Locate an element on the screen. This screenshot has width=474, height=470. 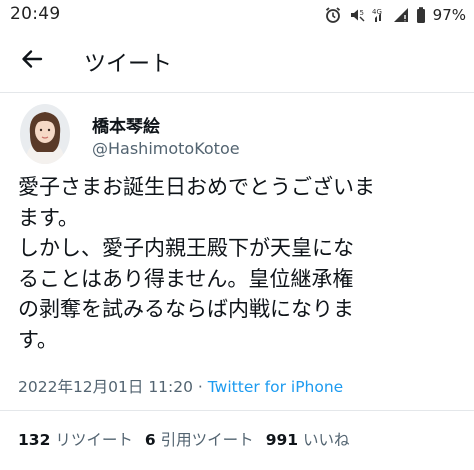
alarm-icon is located at coordinates (333, 15).